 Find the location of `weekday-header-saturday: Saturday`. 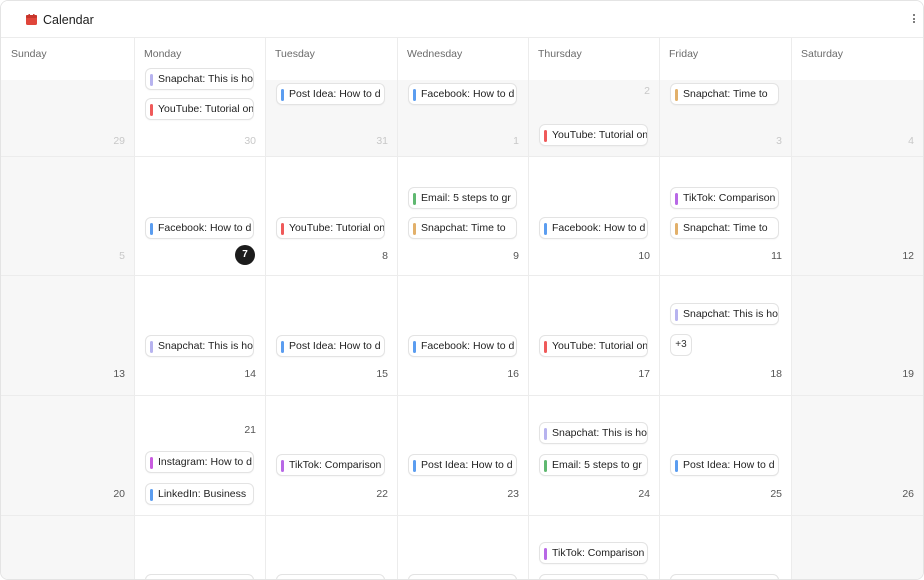

weekday-header-saturday: Saturday is located at coordinates (857, 59).